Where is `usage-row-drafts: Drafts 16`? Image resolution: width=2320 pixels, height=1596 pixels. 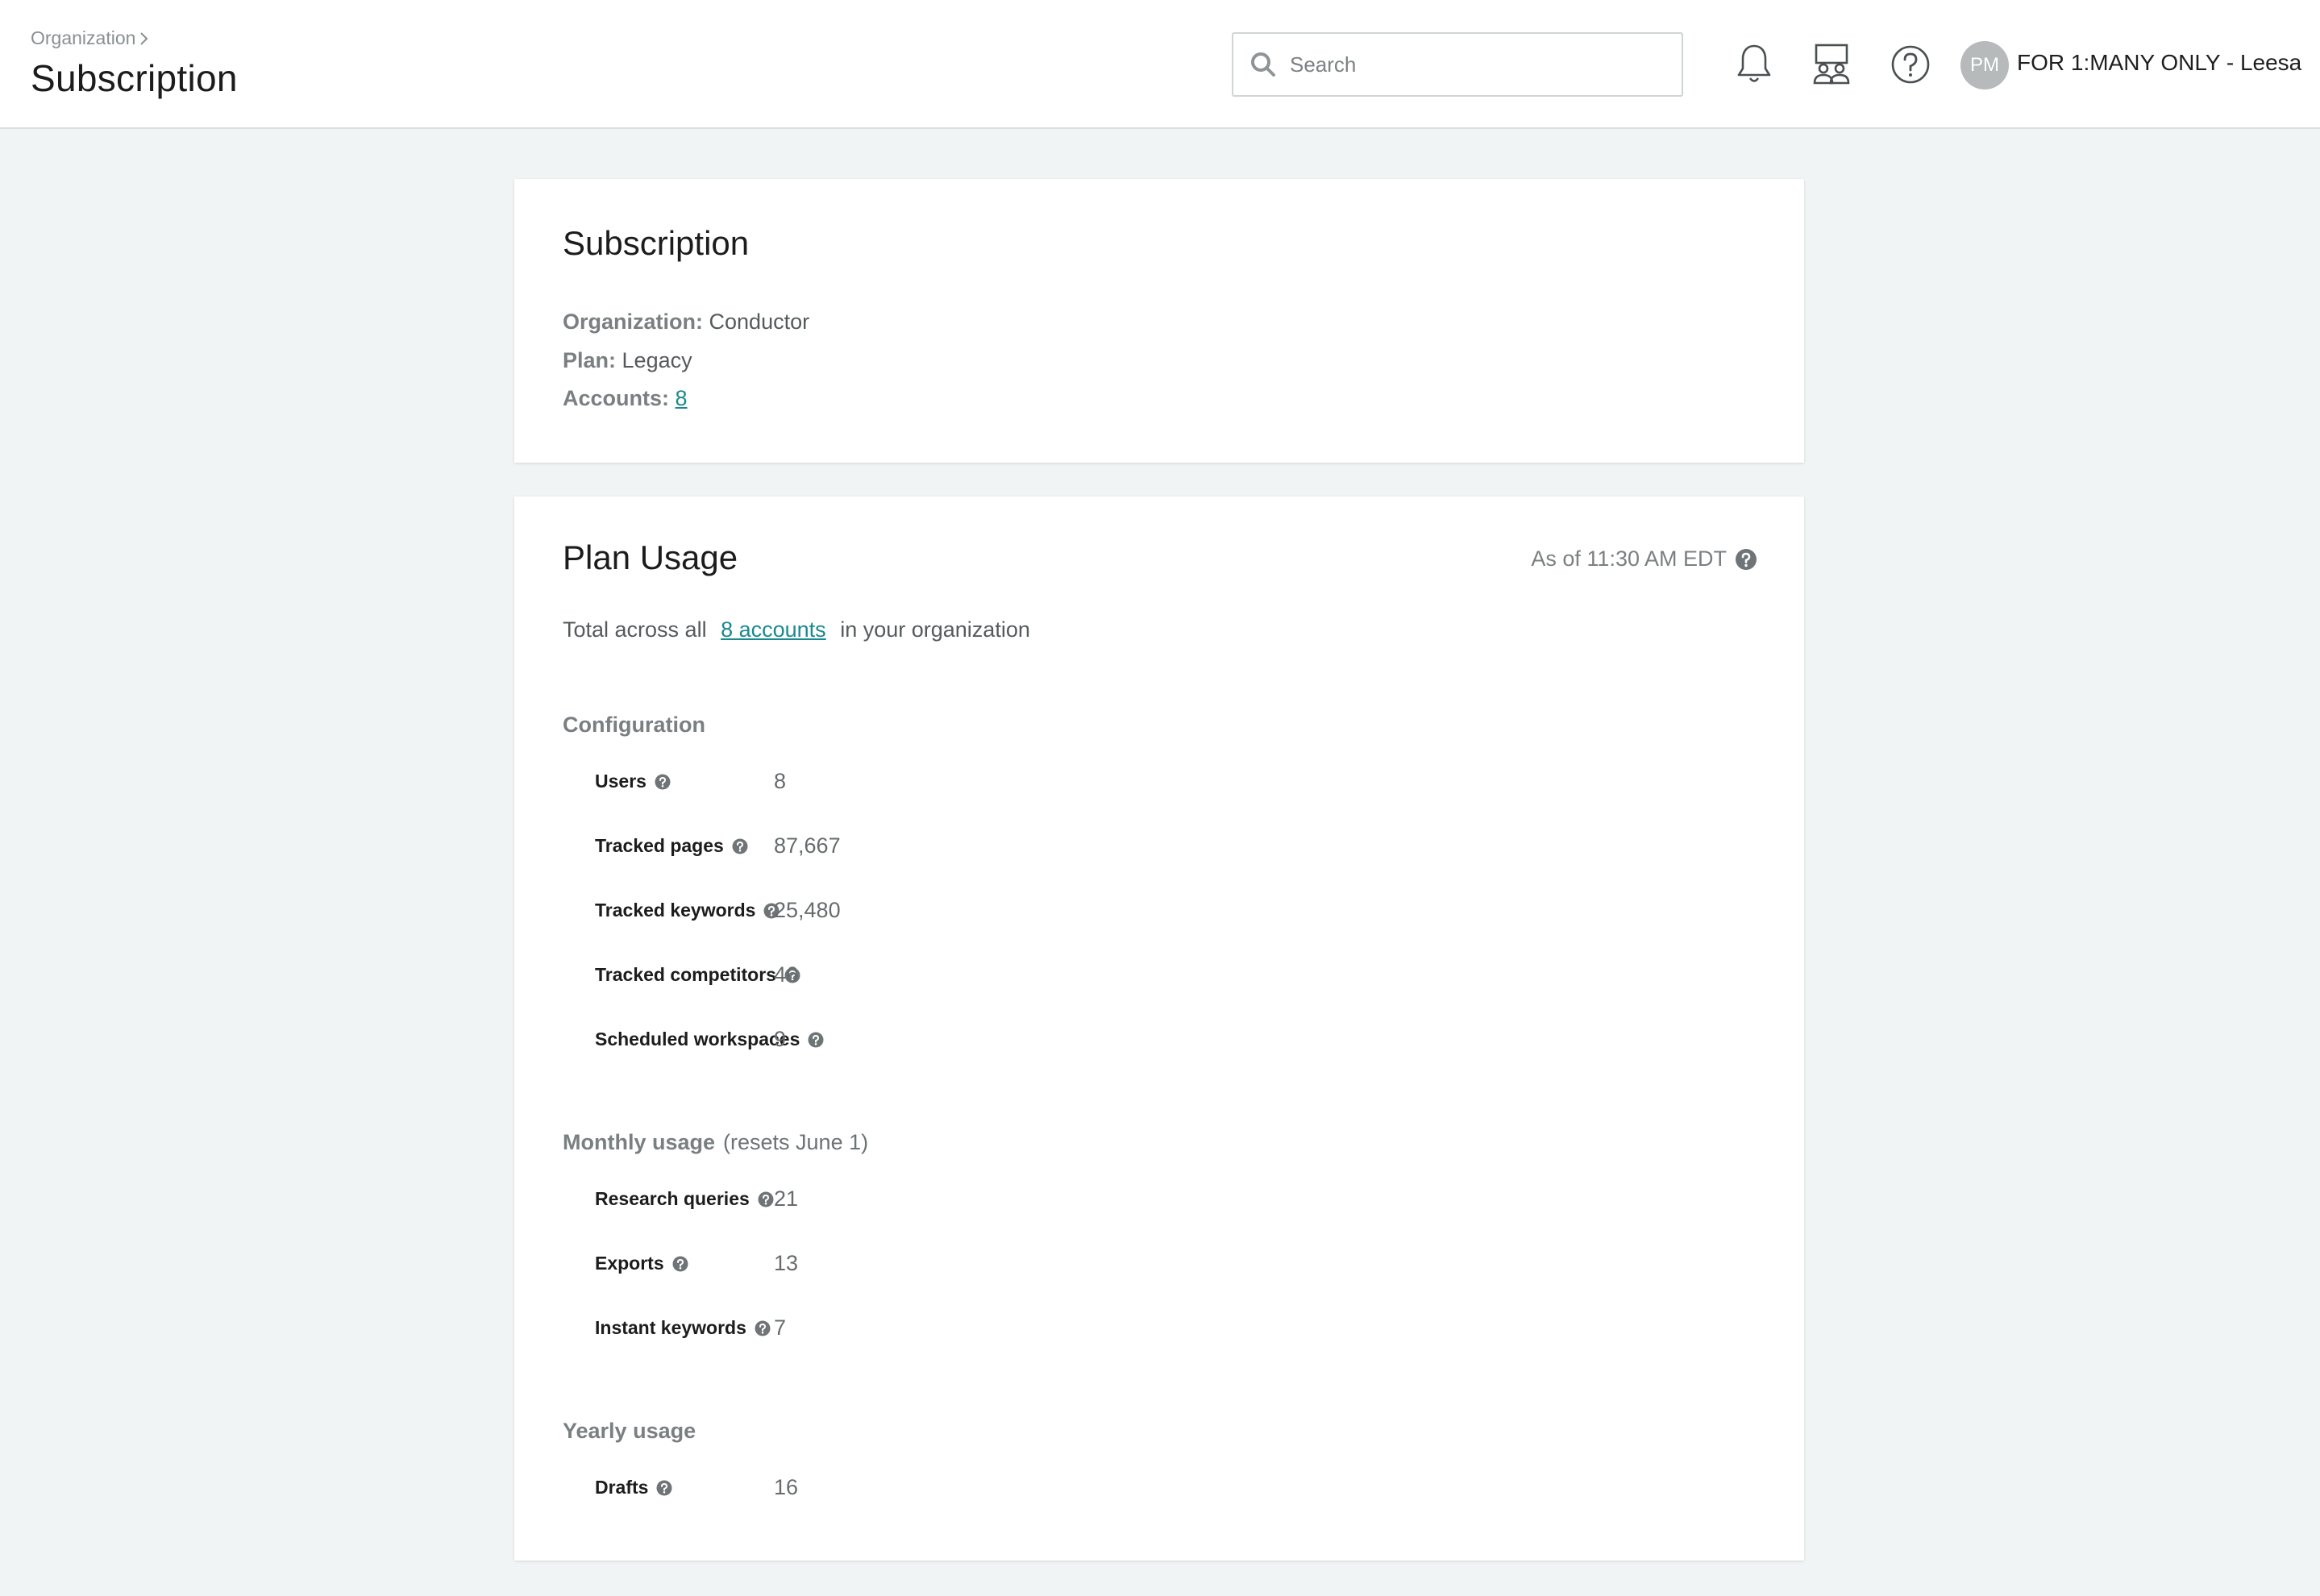 usage-row-drafts: Drafts 16 is located at coordinates (998, 1488).